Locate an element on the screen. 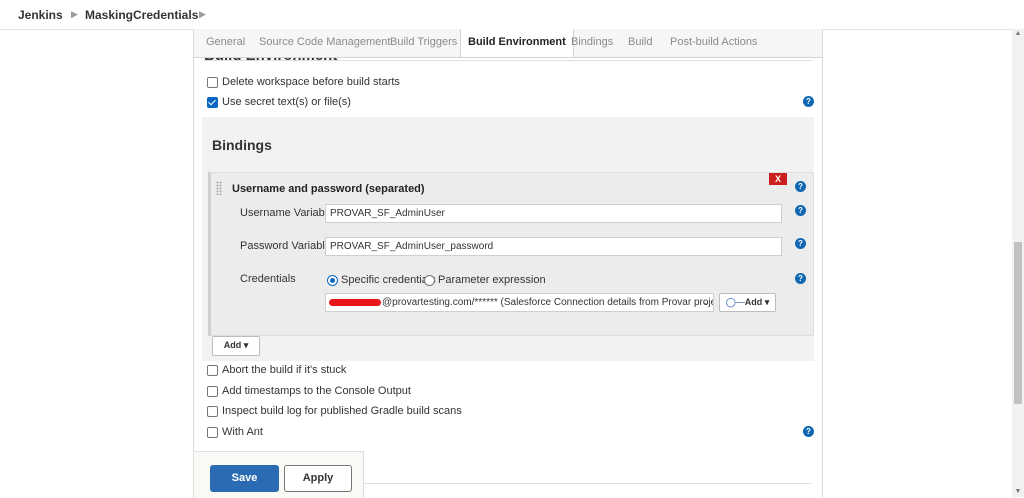 This screenshot has height=498, width=1024. password-variable-input: PROVAR_SF_AdminUser_password is located at coordinates (553, 246).